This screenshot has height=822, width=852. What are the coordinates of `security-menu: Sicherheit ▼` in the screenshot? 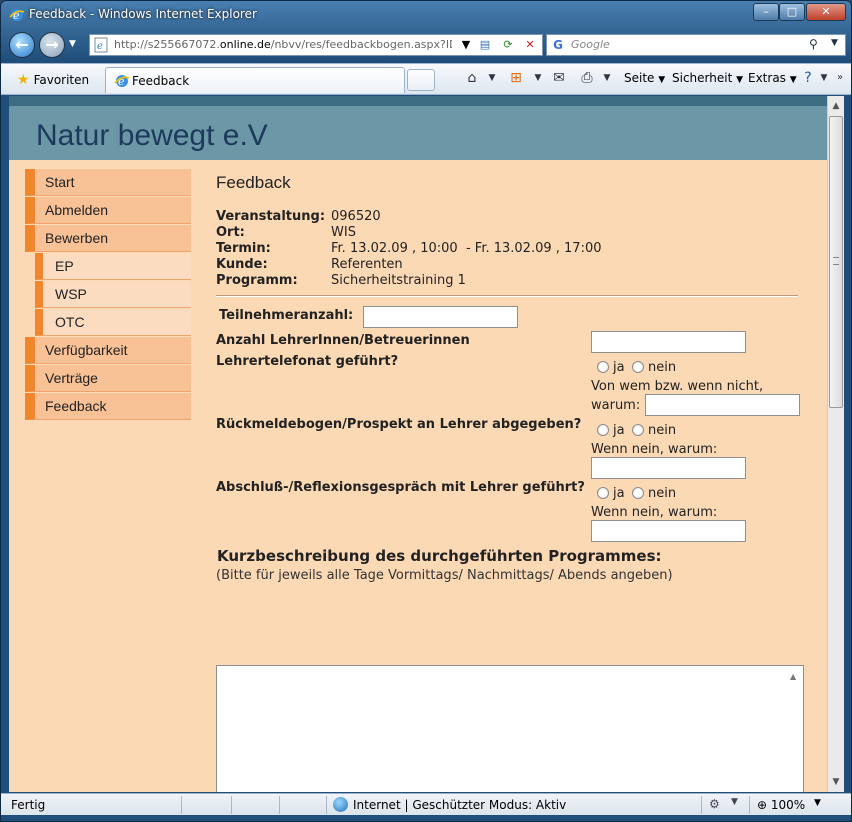 It's located at (707, 78).